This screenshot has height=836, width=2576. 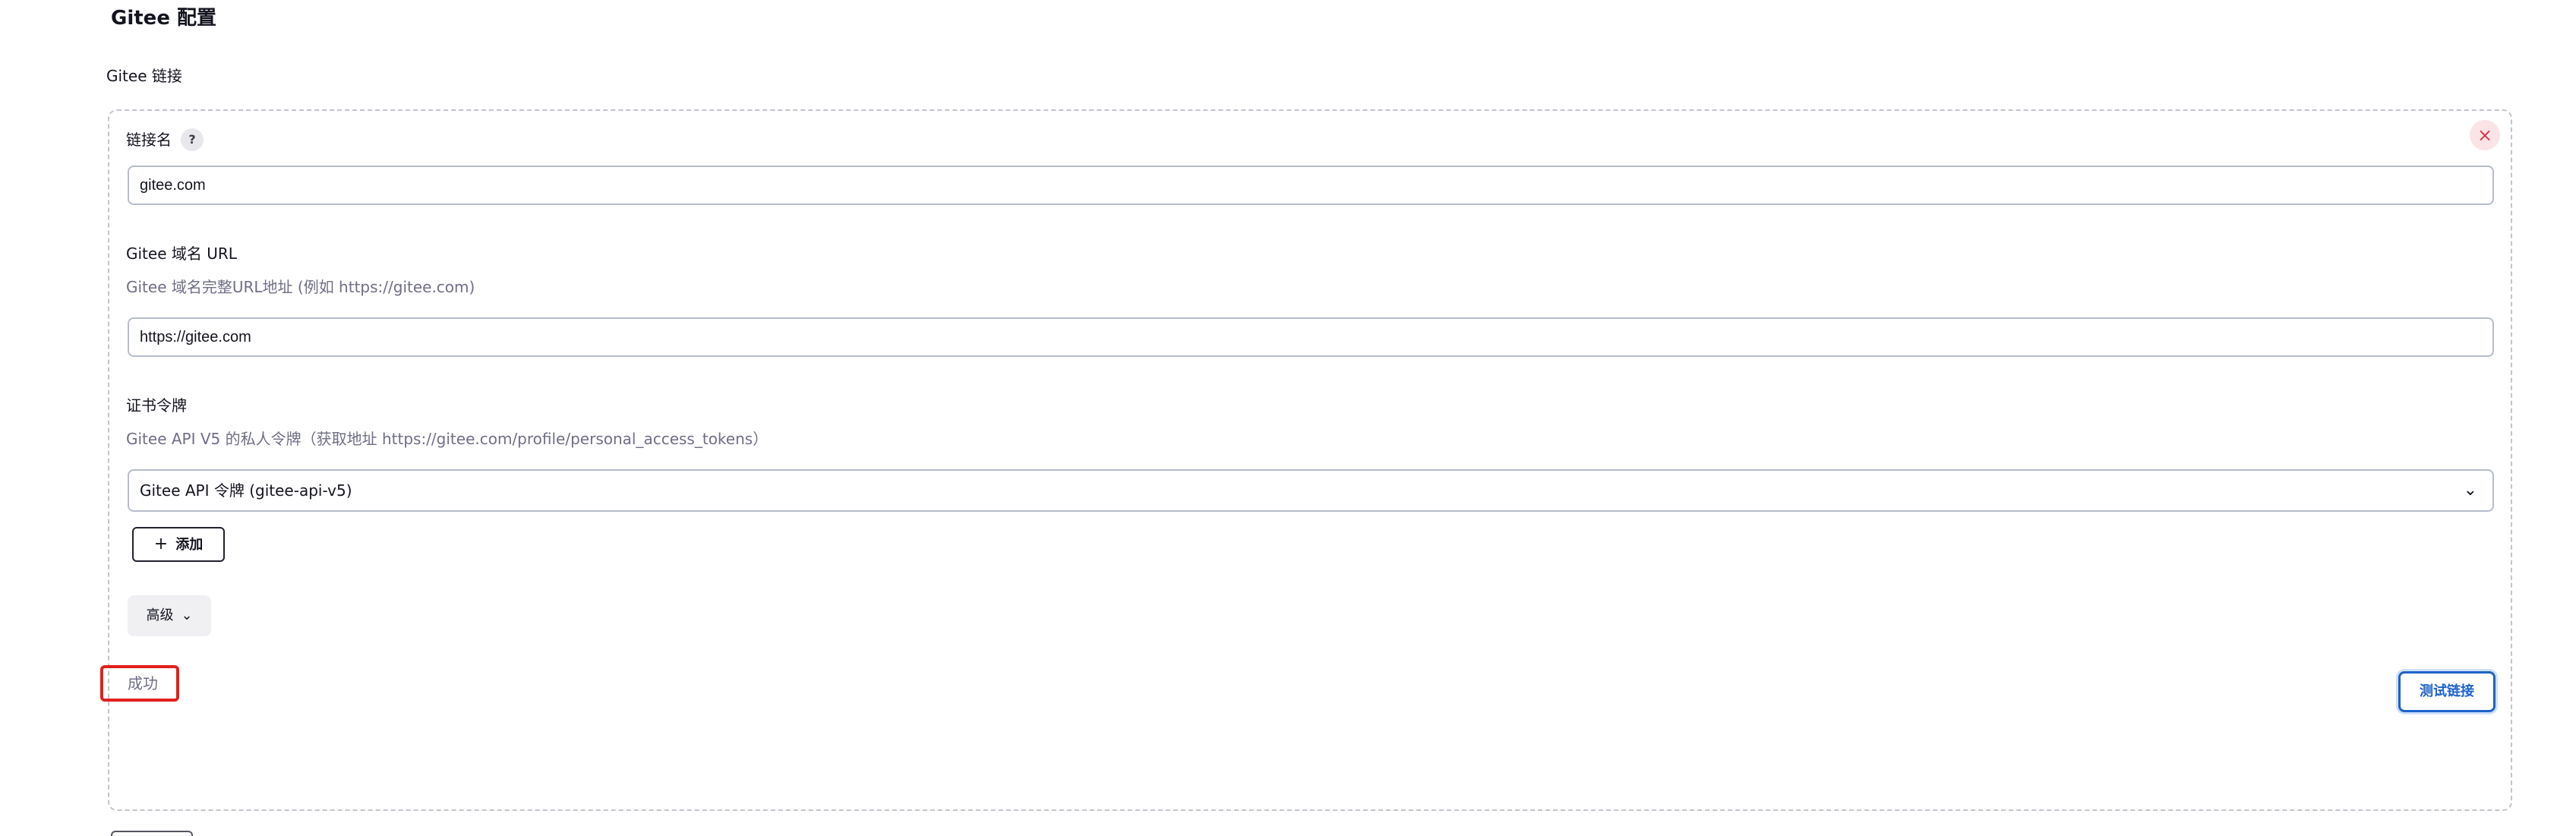 I want to click on credential-select: Gitee API 令牌 (gitee-api-v5) ⌄, so click(x=1311, y=490).